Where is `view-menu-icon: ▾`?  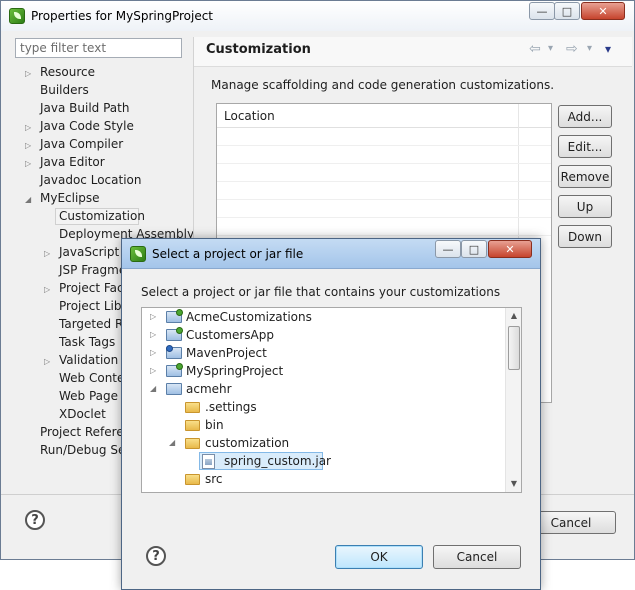
view-menu-icon: ▾ is located at coordinates (608, 49).